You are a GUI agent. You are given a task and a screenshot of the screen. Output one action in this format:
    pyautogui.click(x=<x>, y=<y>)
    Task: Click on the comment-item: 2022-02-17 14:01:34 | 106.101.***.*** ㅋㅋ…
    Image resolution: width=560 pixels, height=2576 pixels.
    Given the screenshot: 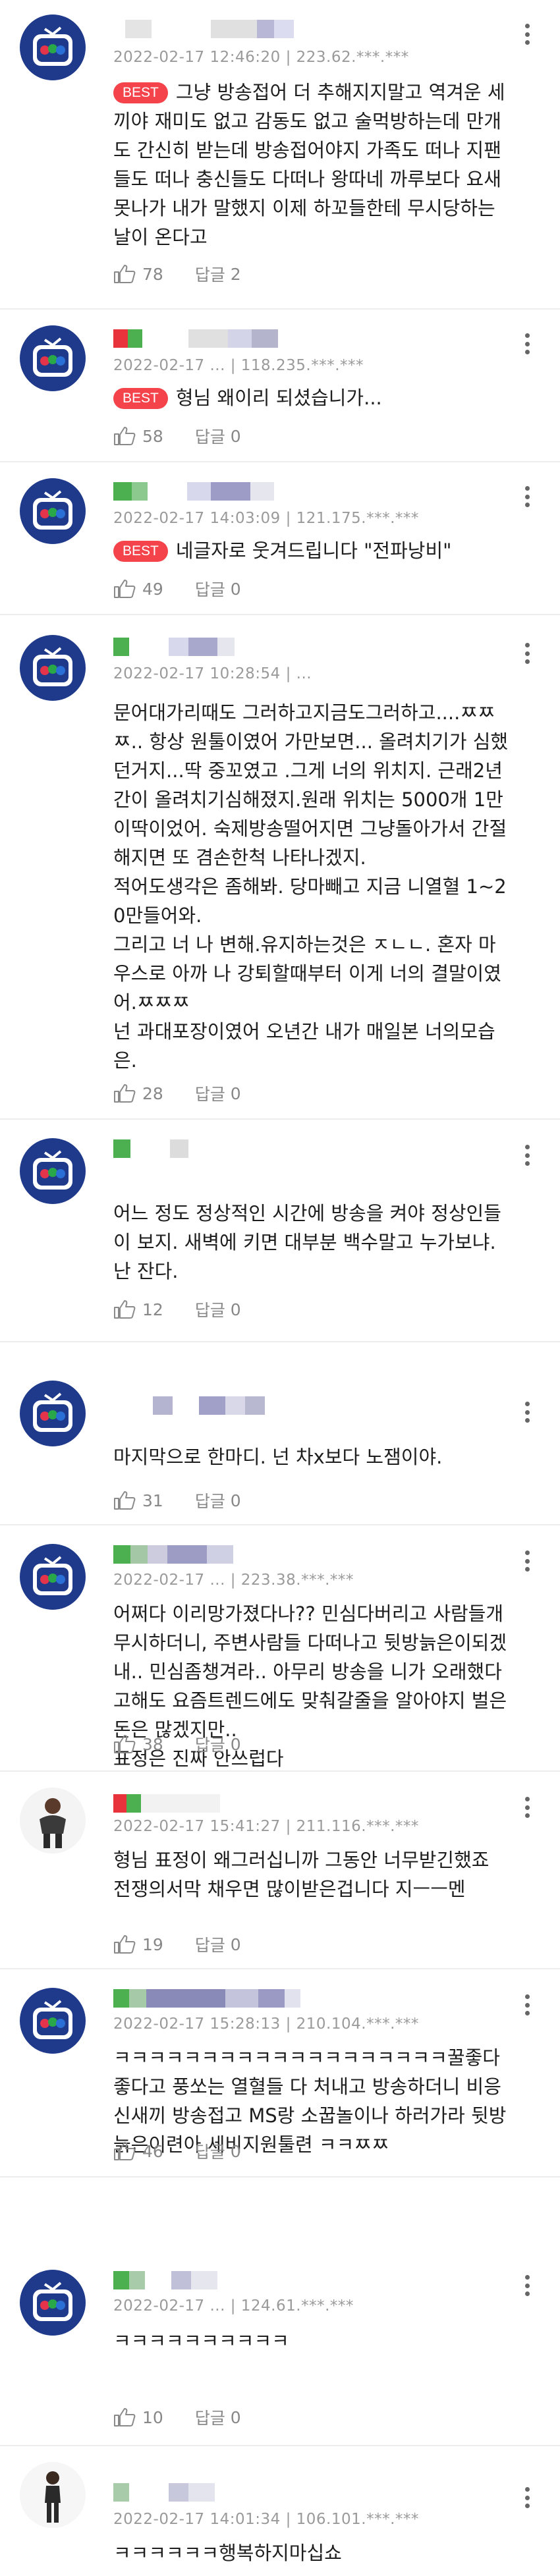 What is the action you would take?
    pyautogui.click(x=280, y=2511)
    